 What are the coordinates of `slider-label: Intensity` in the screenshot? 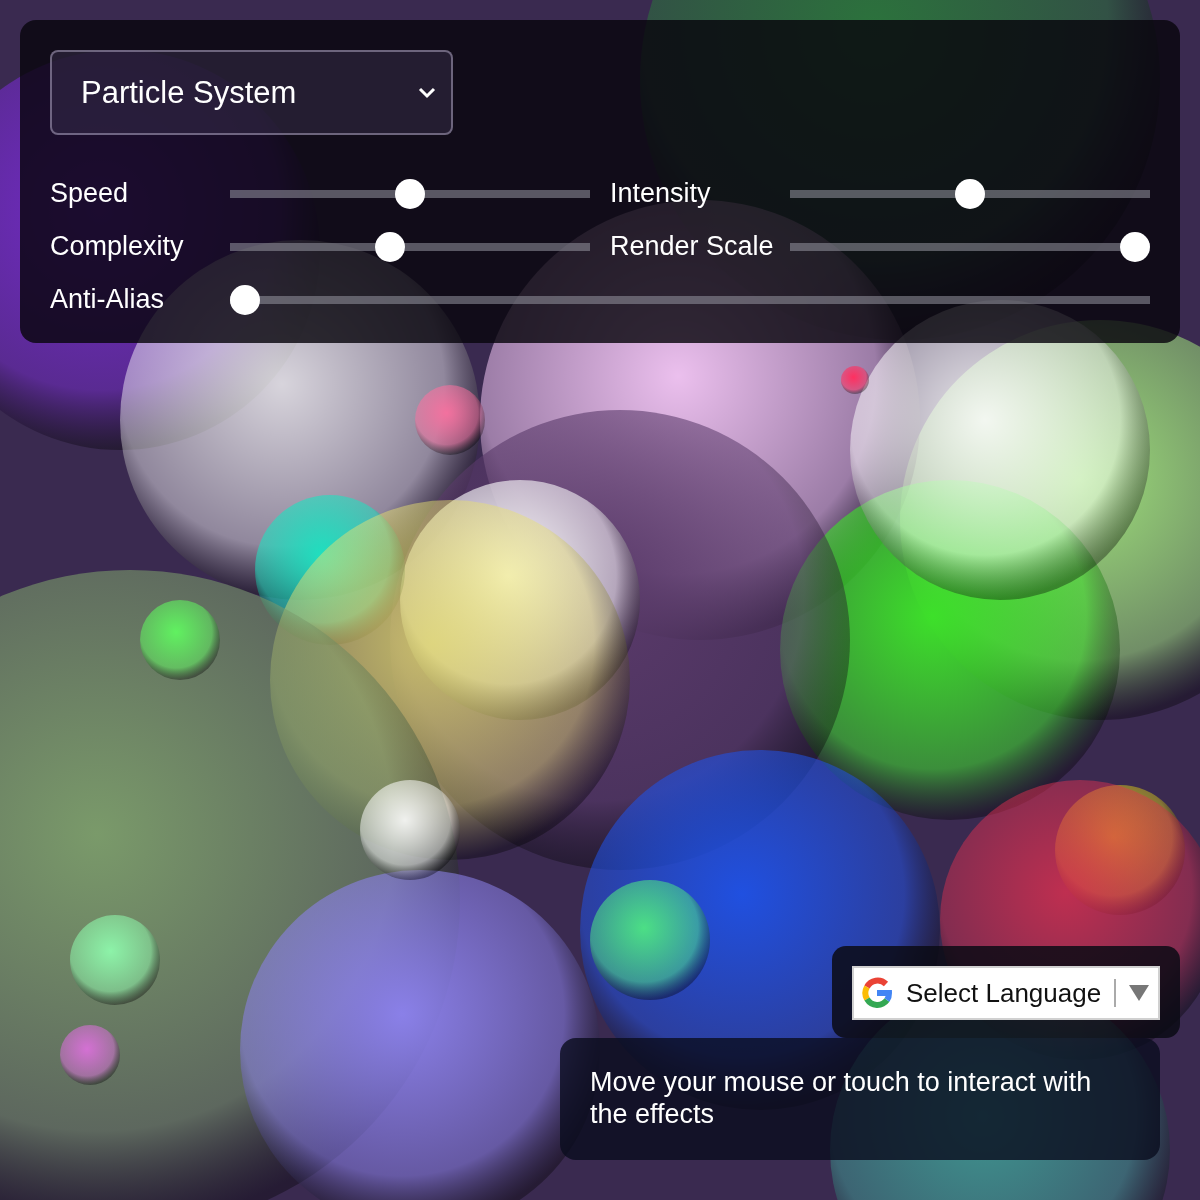 It's located at (661, 193).